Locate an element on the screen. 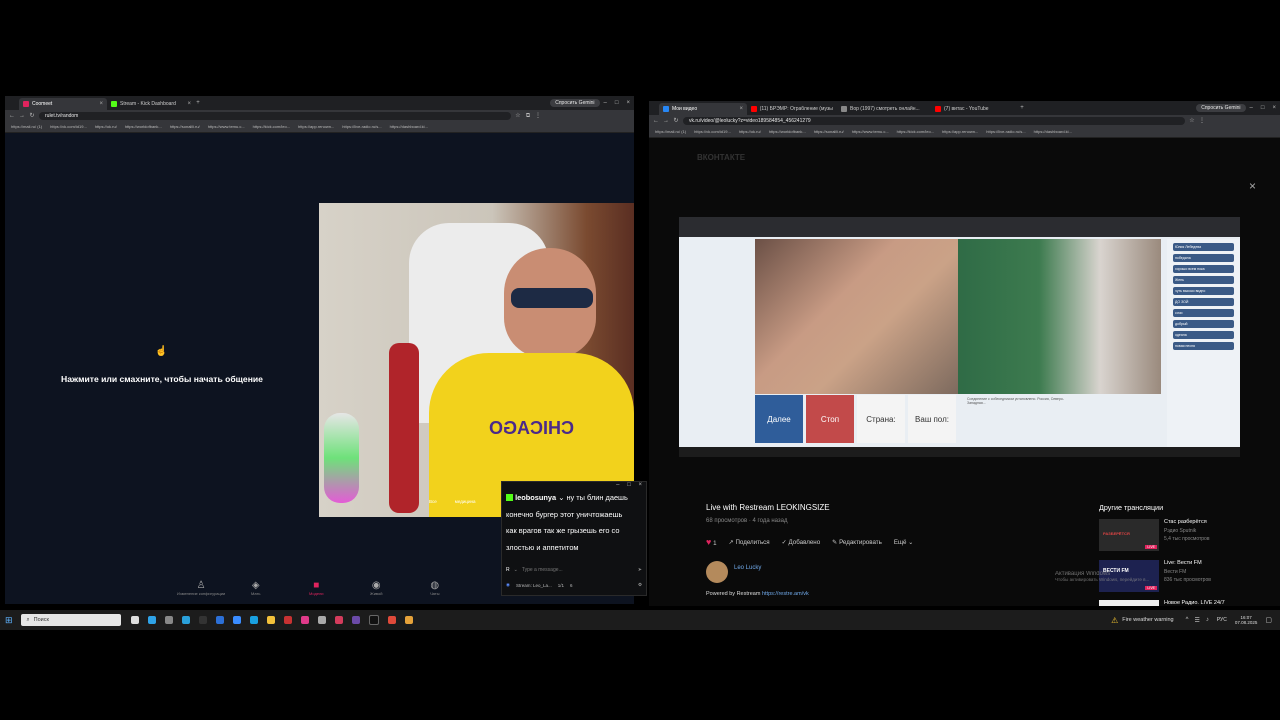 The height and width of the screenshot is (720, 1280). close-icon: × is located at coordinates (640, 485).